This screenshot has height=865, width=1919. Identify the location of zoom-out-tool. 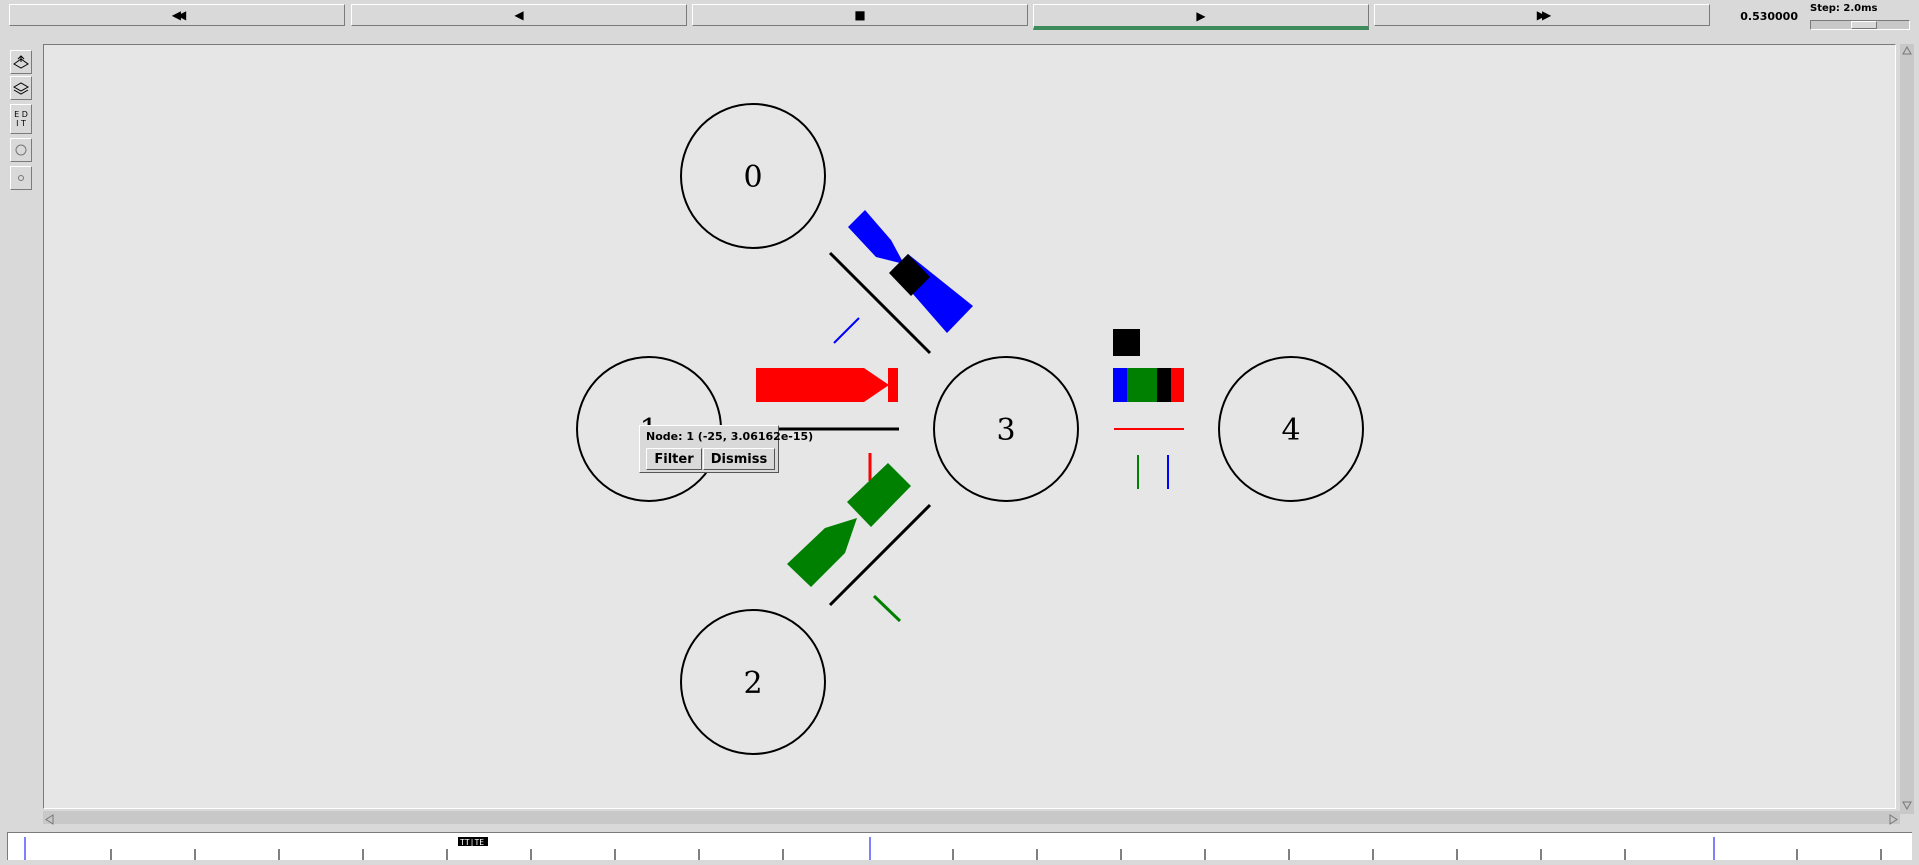
(21, 88).